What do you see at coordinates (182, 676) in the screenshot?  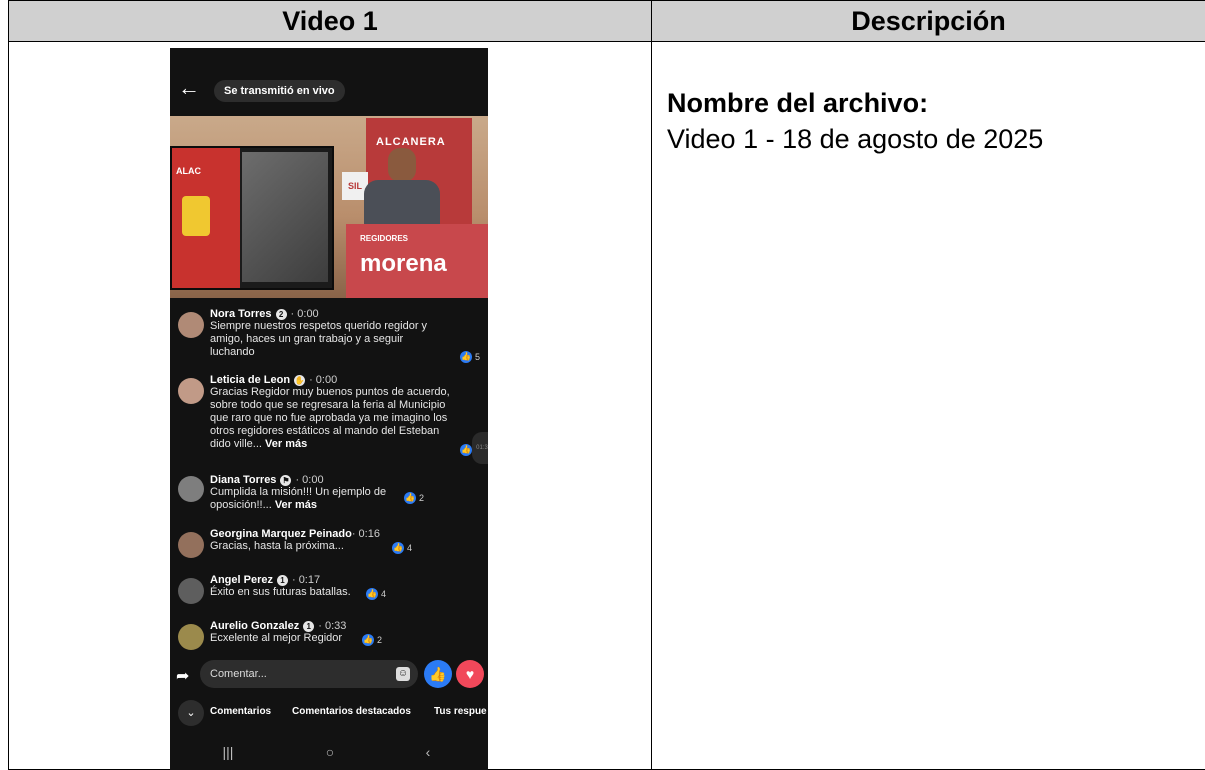 I see `share-icon: ➦` at bounding box center [182, 676].